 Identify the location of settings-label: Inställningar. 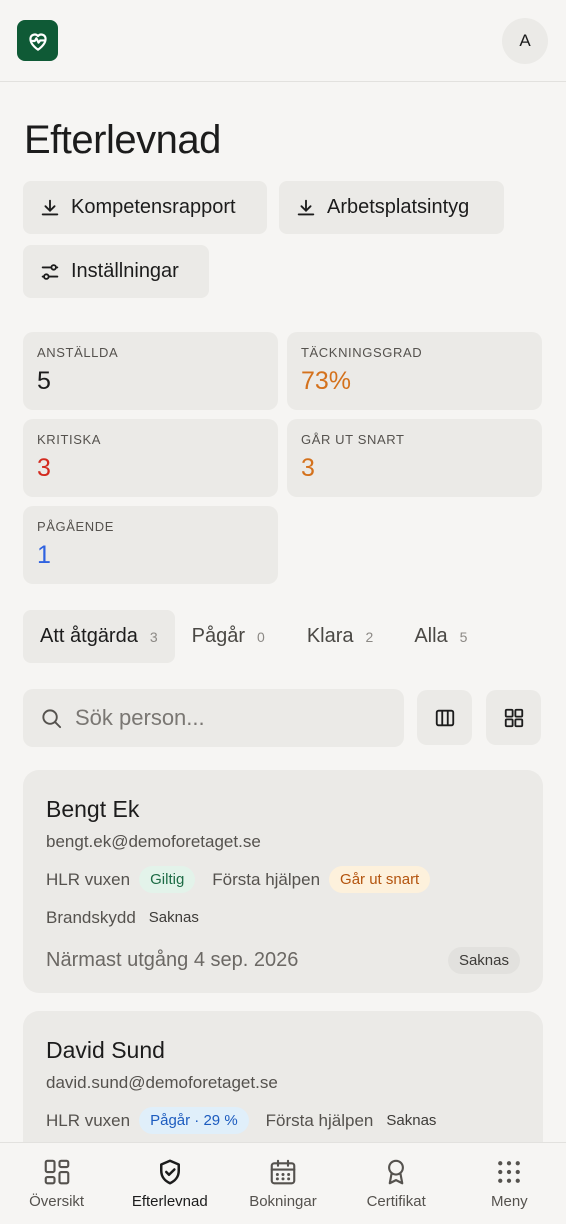
(125, 271).